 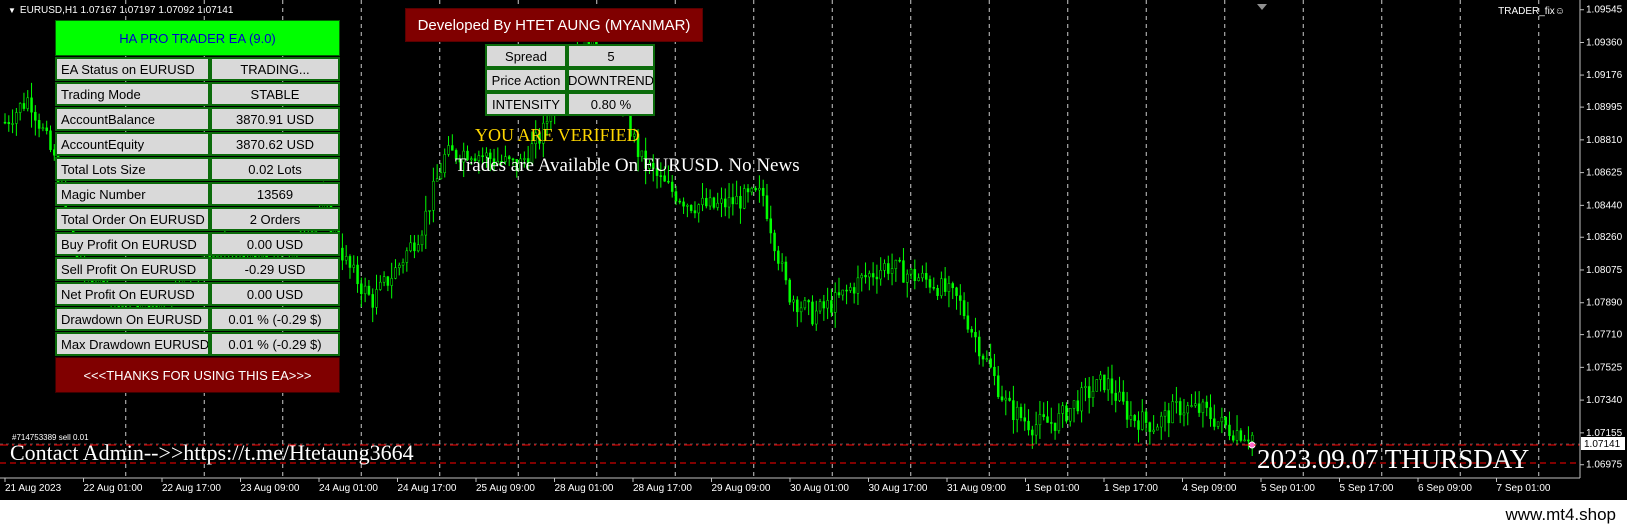 What do you see at coordinates (132, 144) in the screenshot?
I see `ea-row-label: AccountEquity` at bounding box center [132, 144].